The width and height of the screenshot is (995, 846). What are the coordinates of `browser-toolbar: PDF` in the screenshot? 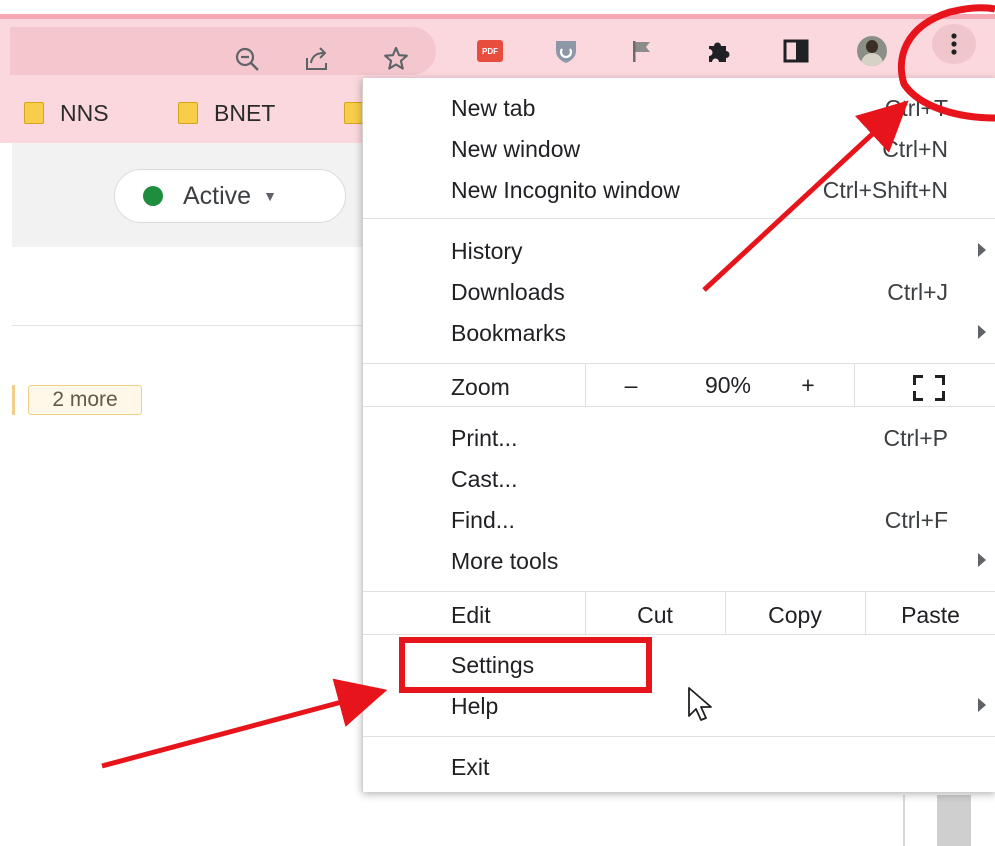 It's located at (497, 51).